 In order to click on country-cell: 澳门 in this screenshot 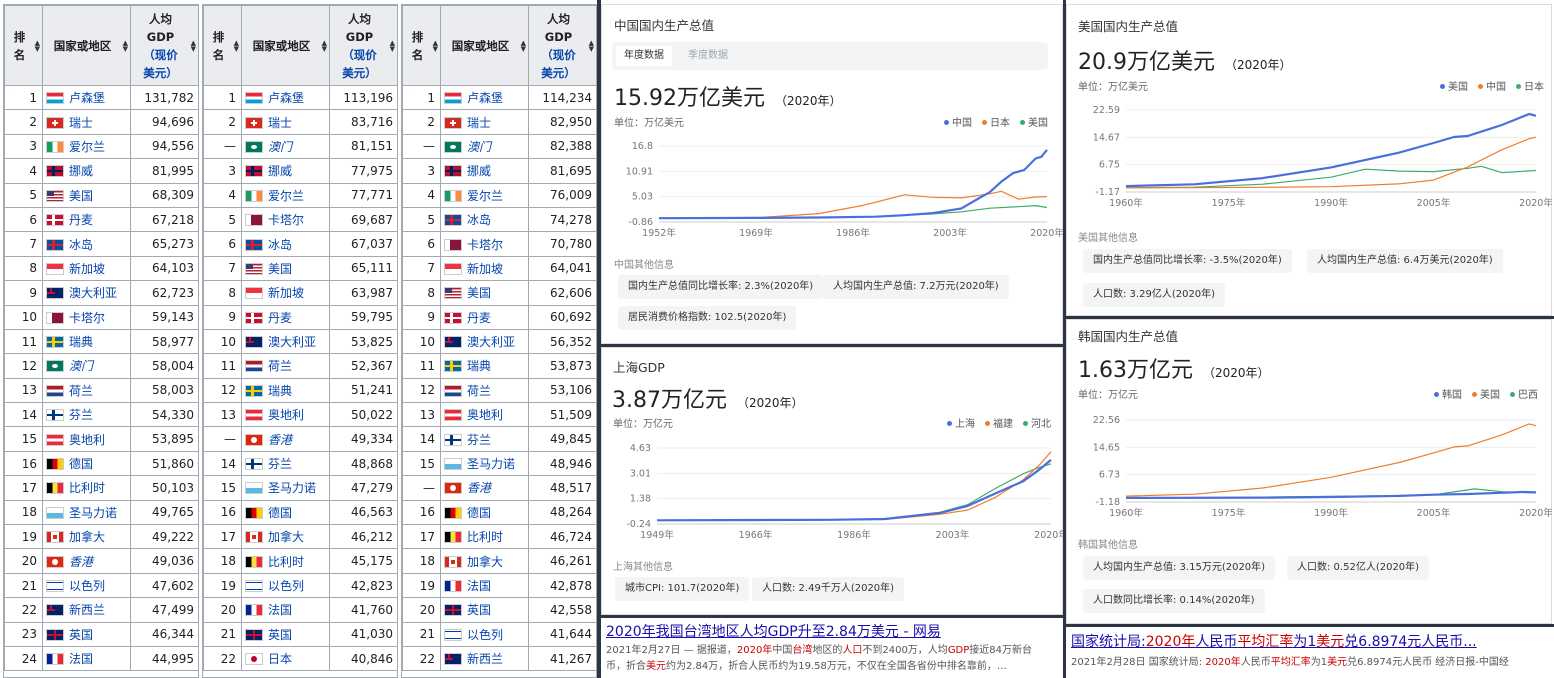, I will do `click(484, 146)`.